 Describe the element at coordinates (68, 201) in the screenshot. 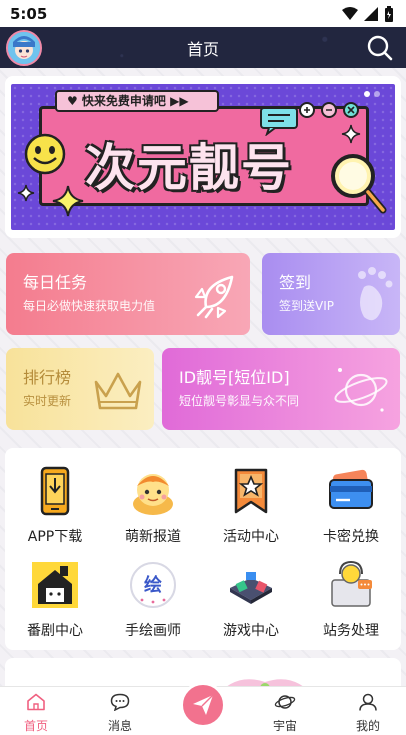

I see `sparkle-icon` at that location.